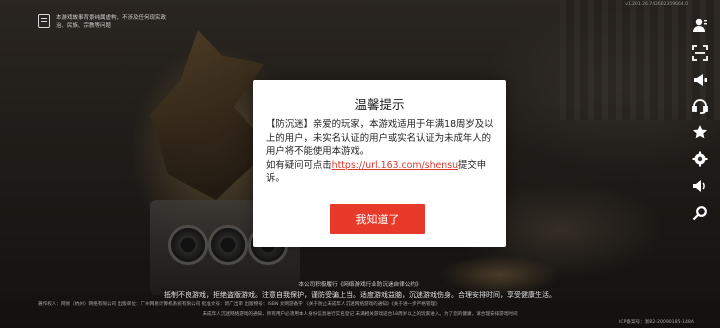  I want to click on announcement-icon, so click(700, 80).